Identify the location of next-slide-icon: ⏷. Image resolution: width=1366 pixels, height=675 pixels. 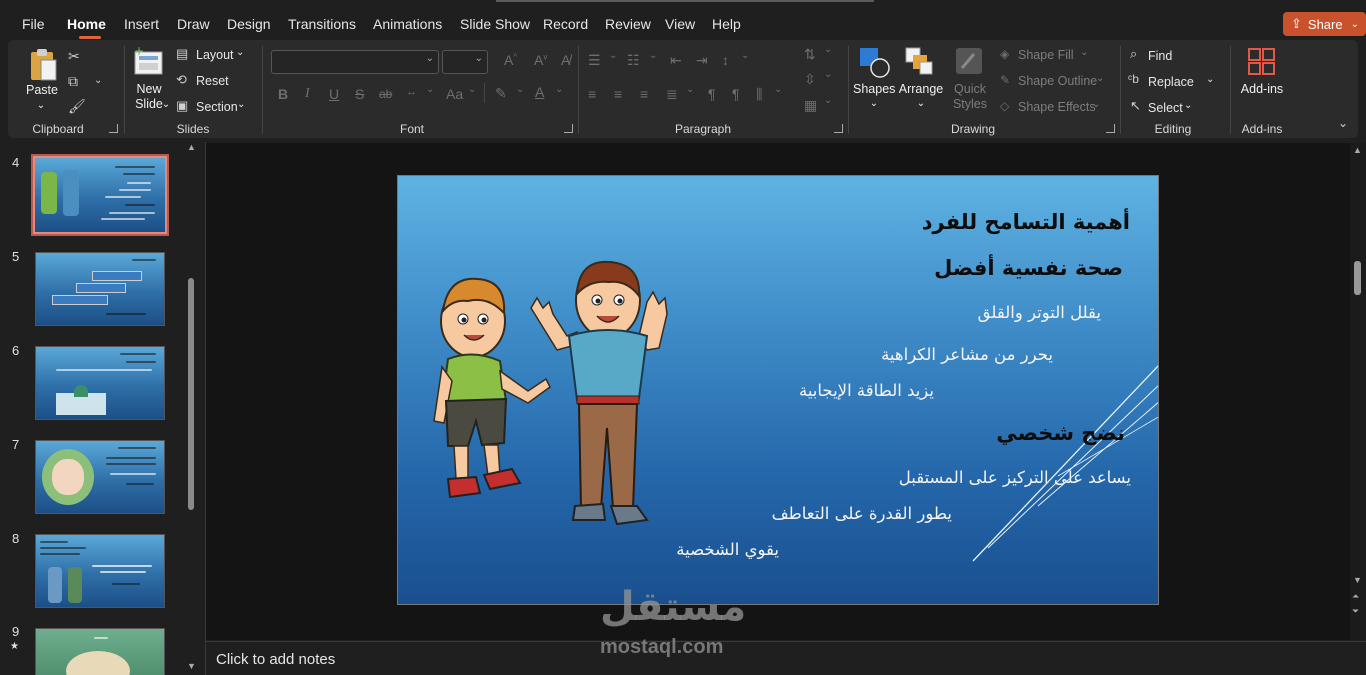
(1355, 611).